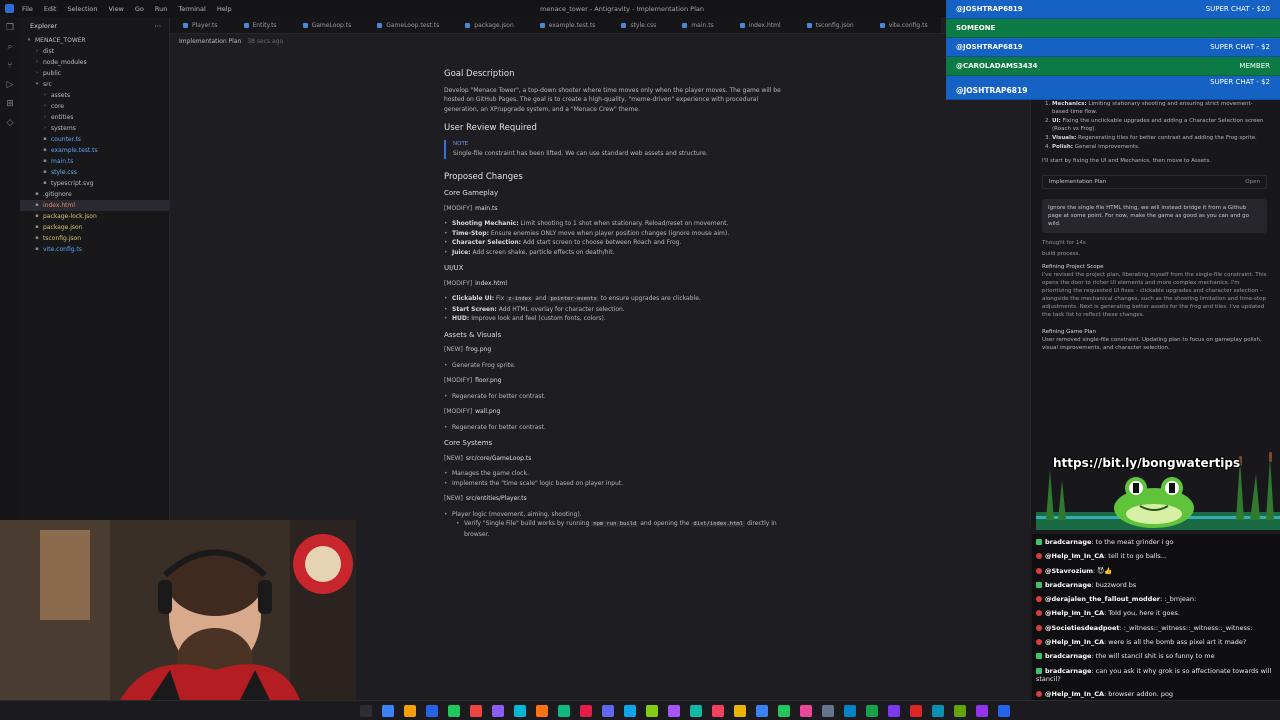 This screenshot has height=720, width=1280. Describe the element at coordinates (94, 150) in the screenshot. I see `tree-item-example-test-ts: ▪ example.test.ts` at that location.